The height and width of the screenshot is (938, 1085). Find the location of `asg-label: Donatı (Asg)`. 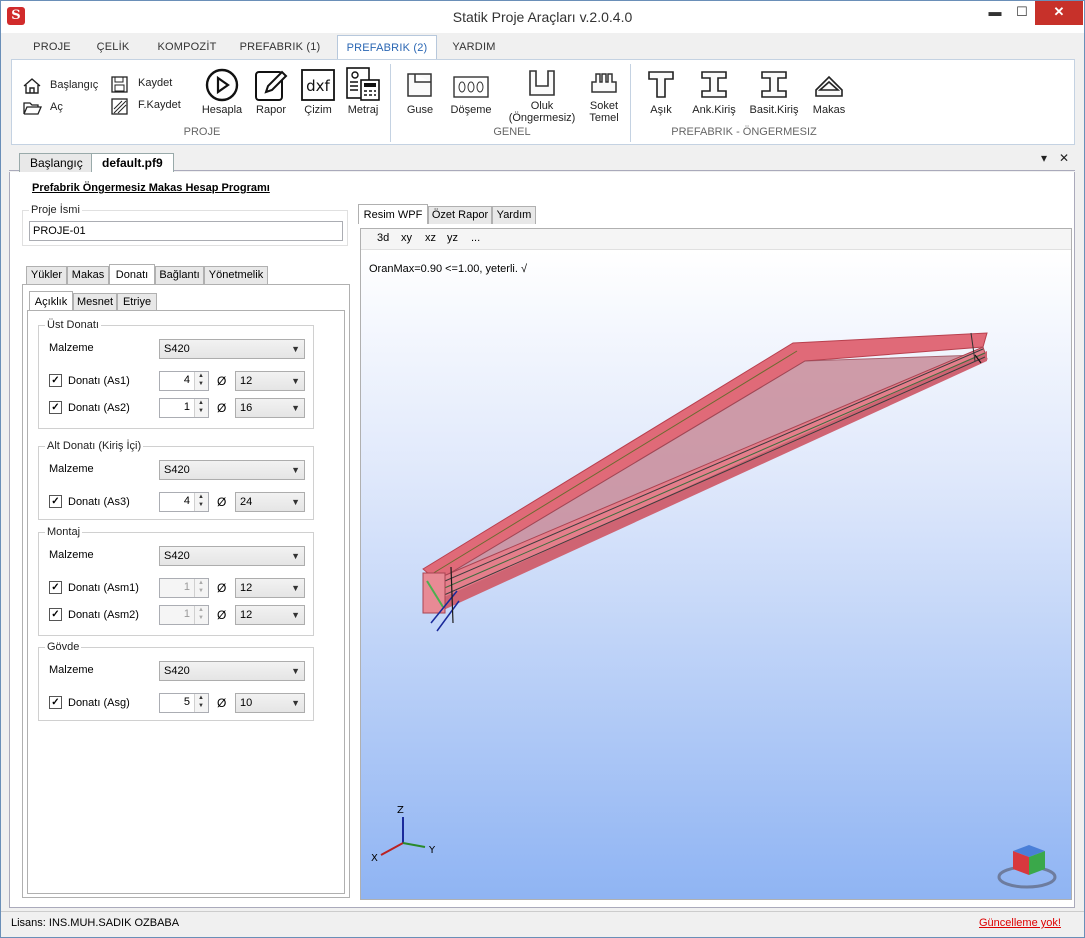

asg-label: Donatı (Asg) is located at coordinates (99, 703).